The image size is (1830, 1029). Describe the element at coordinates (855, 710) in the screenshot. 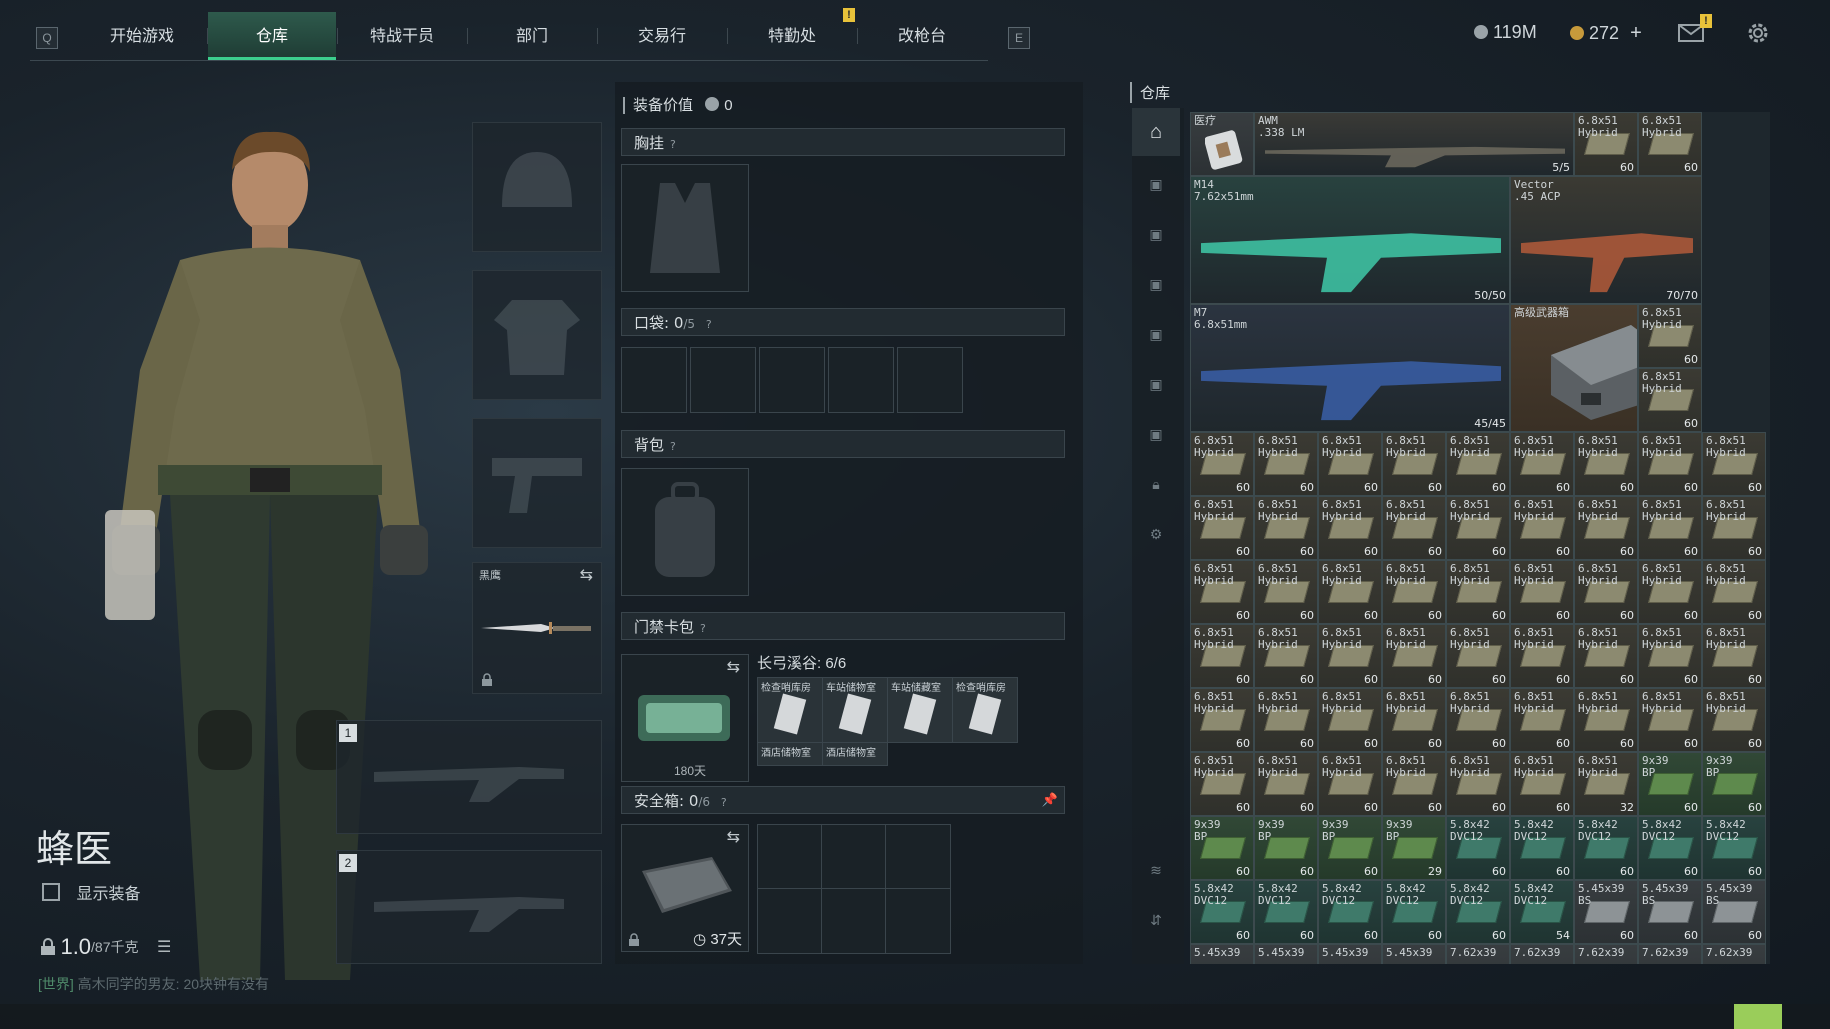

I see `keycard-item: 车站储物室` at that location.